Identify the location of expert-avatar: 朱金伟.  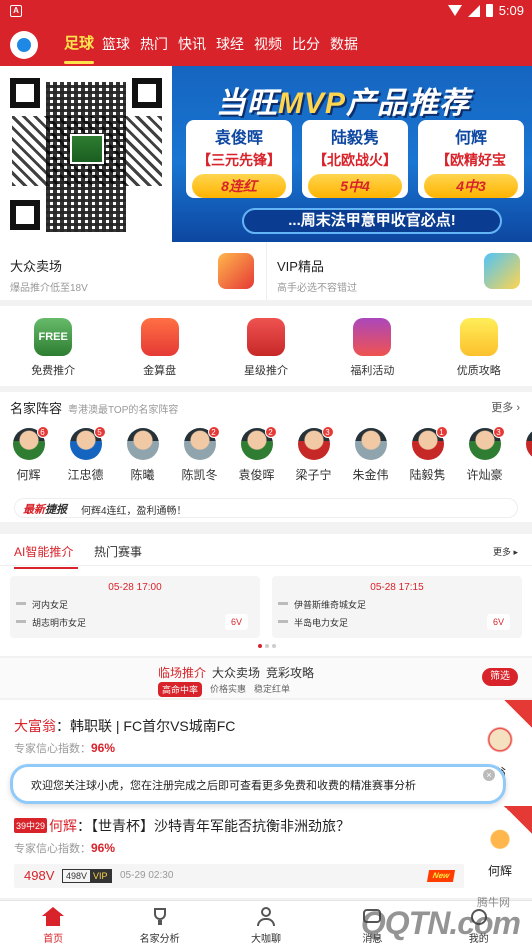
(370, 455).